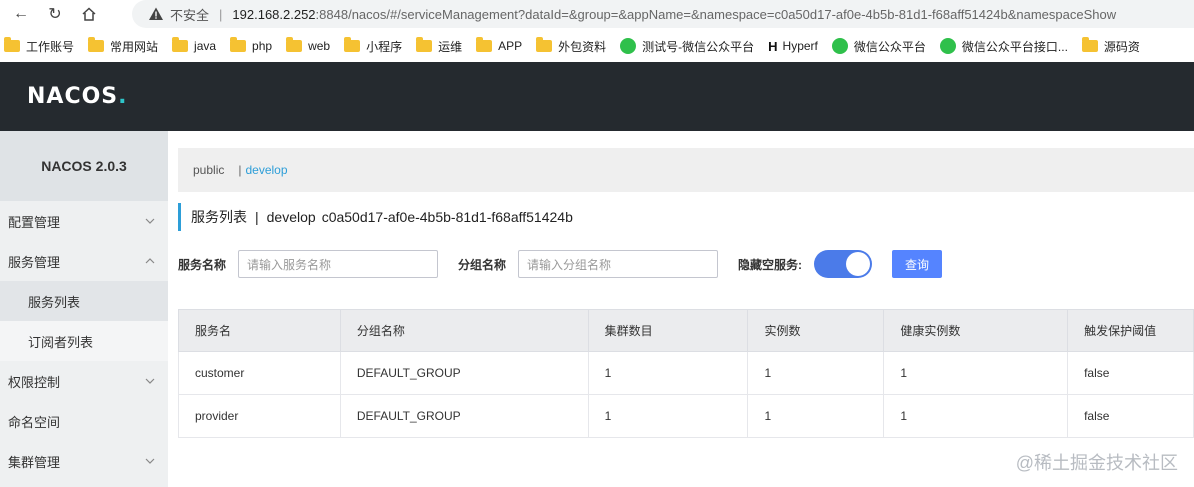 Image resolution: width=1194 pixels, height=487 pixels. Describe the element at coordinates (194, 45) in the screenshot. I see `bookmark-folder: java` at that location.